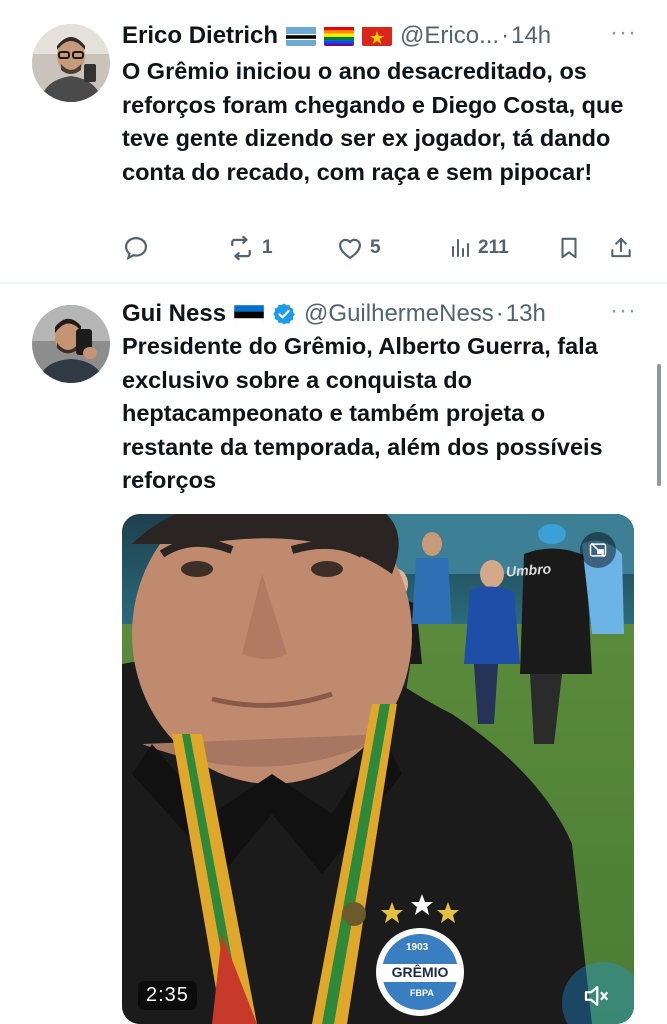  I want to click on vietnam-flag-icon, so click(377, 36).